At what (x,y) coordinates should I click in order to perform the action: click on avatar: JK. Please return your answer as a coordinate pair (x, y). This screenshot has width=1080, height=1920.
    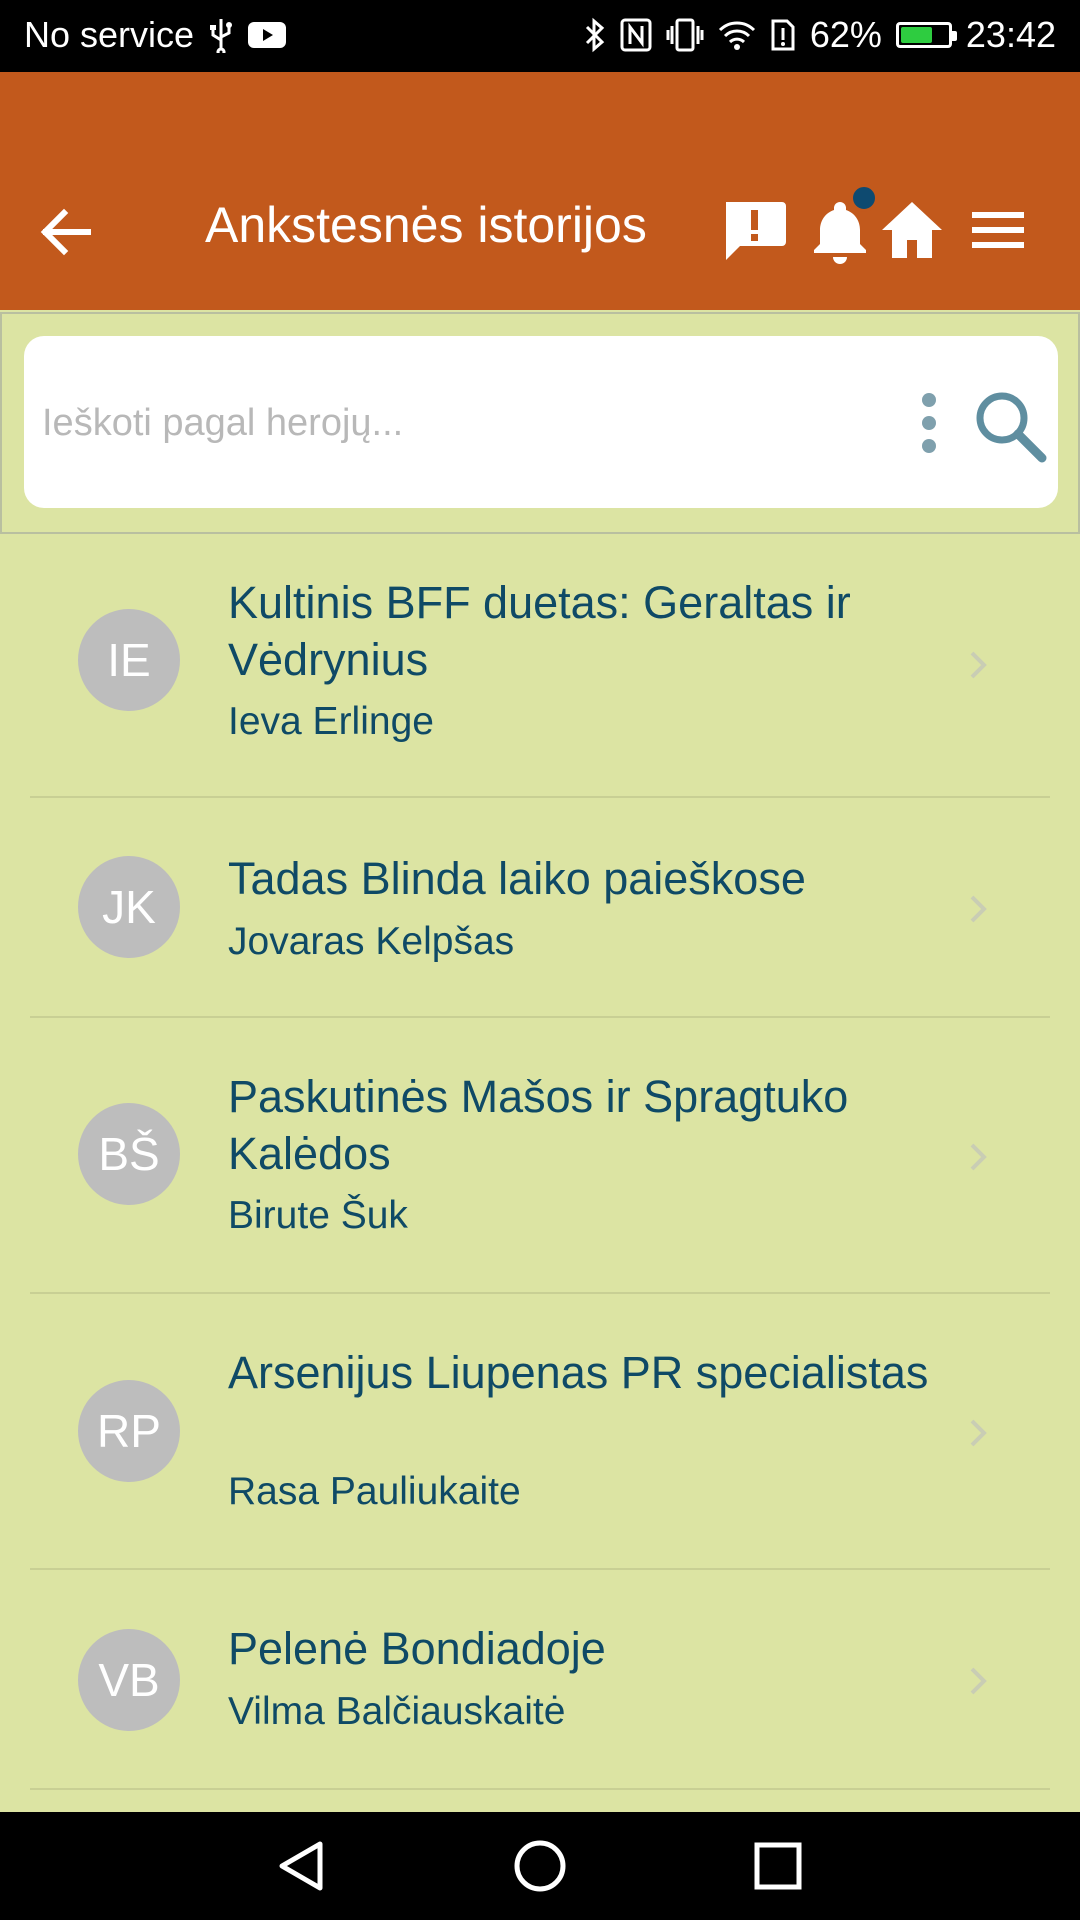
    Looking at the image, I should click on (129, 907).